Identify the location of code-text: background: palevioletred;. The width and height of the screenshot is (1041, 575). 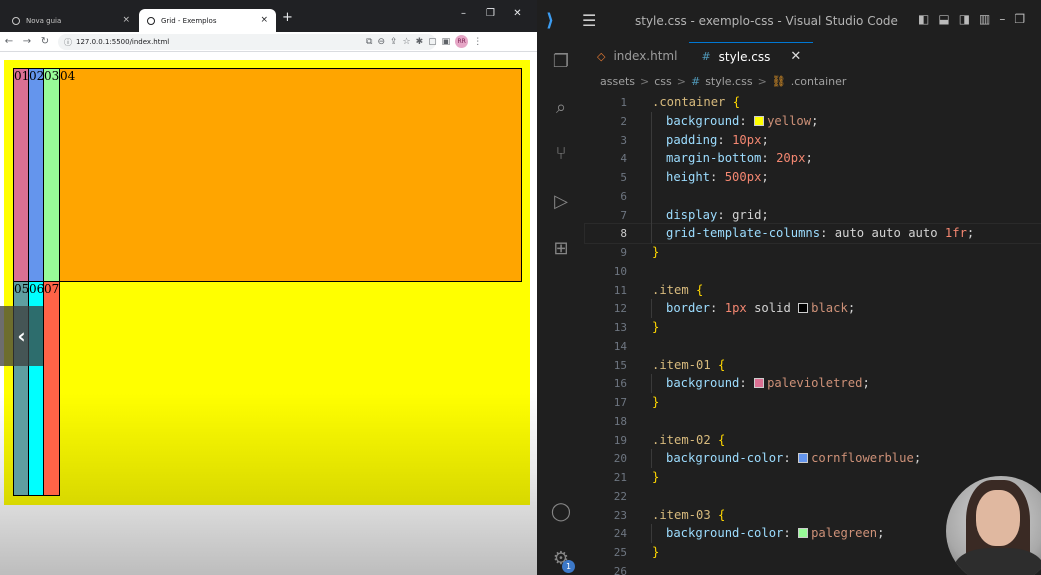
(768, 383).